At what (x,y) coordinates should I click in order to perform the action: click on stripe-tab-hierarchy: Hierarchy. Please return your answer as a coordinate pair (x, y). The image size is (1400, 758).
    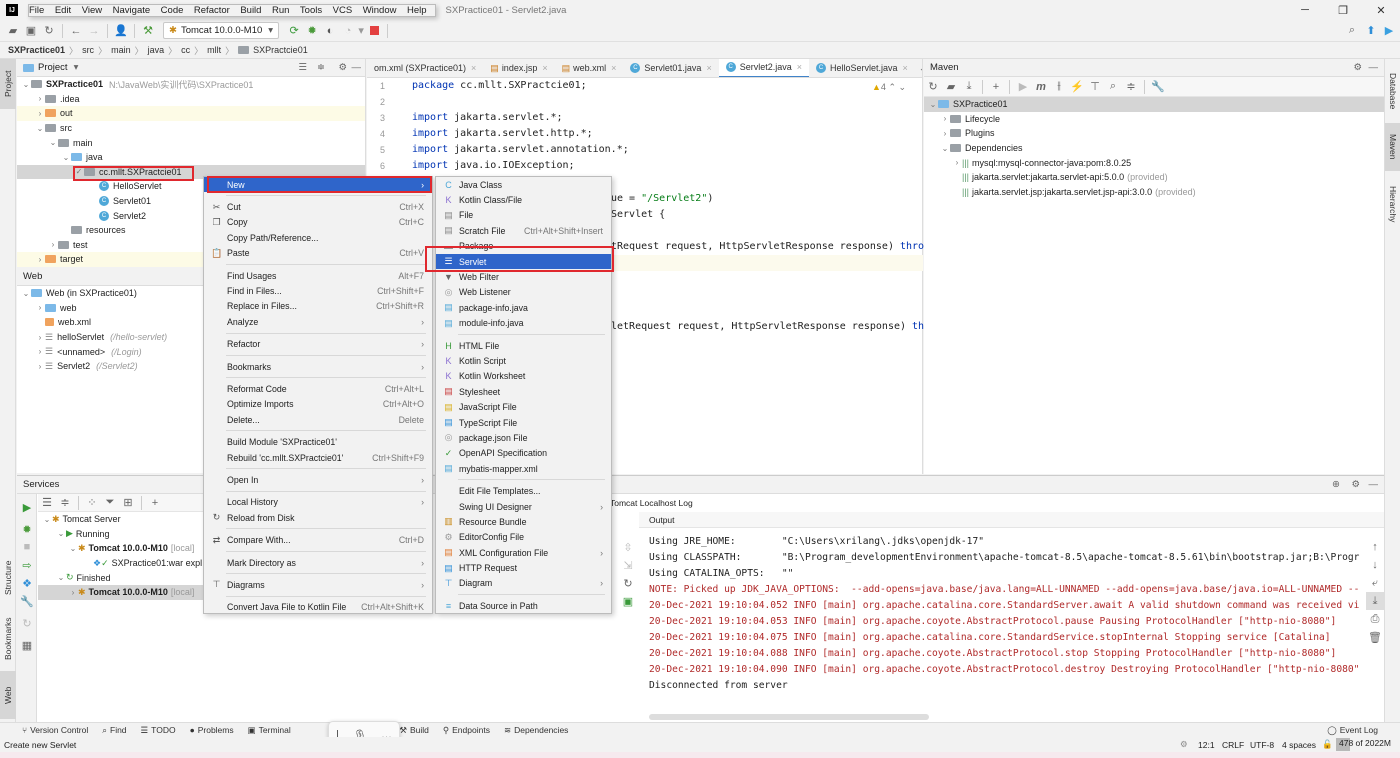
    Looking at the image, I should click on (1392, 204).